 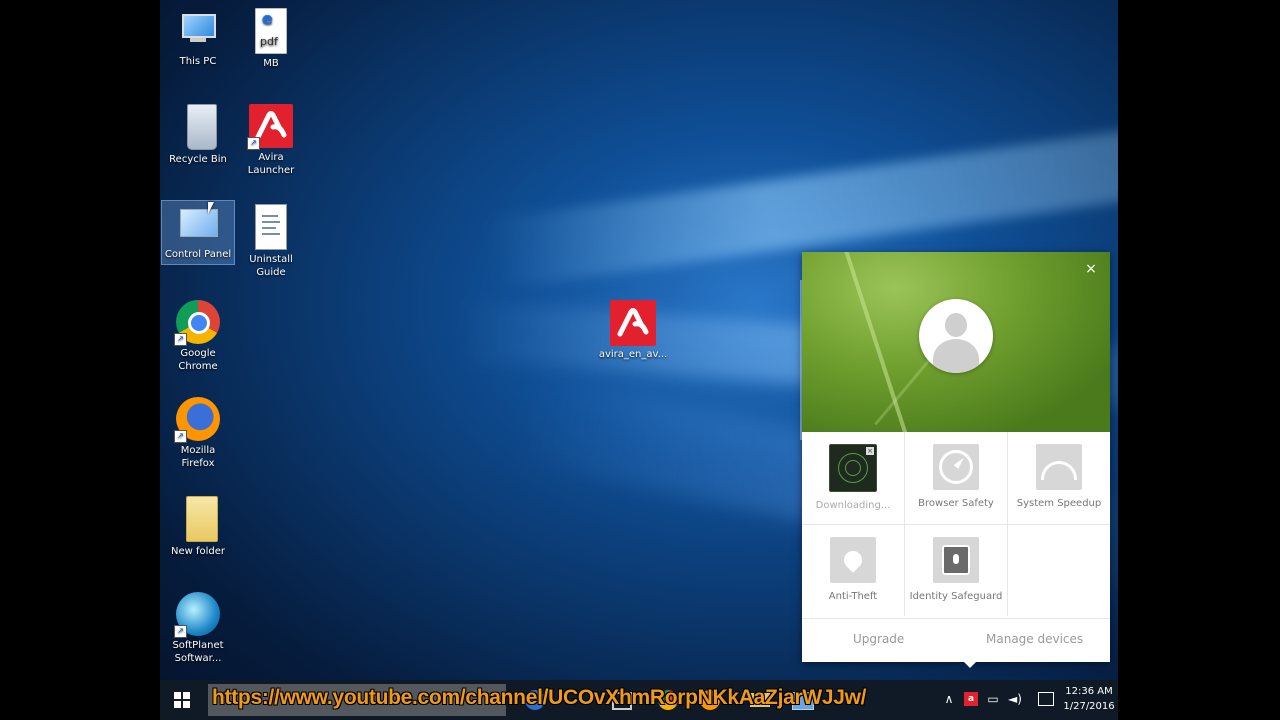 What do you see at coordinates (198, 232) in the screenshot?
I see `desktop-icon-control-panel: Control Panel` at bounding box center [198, 232].